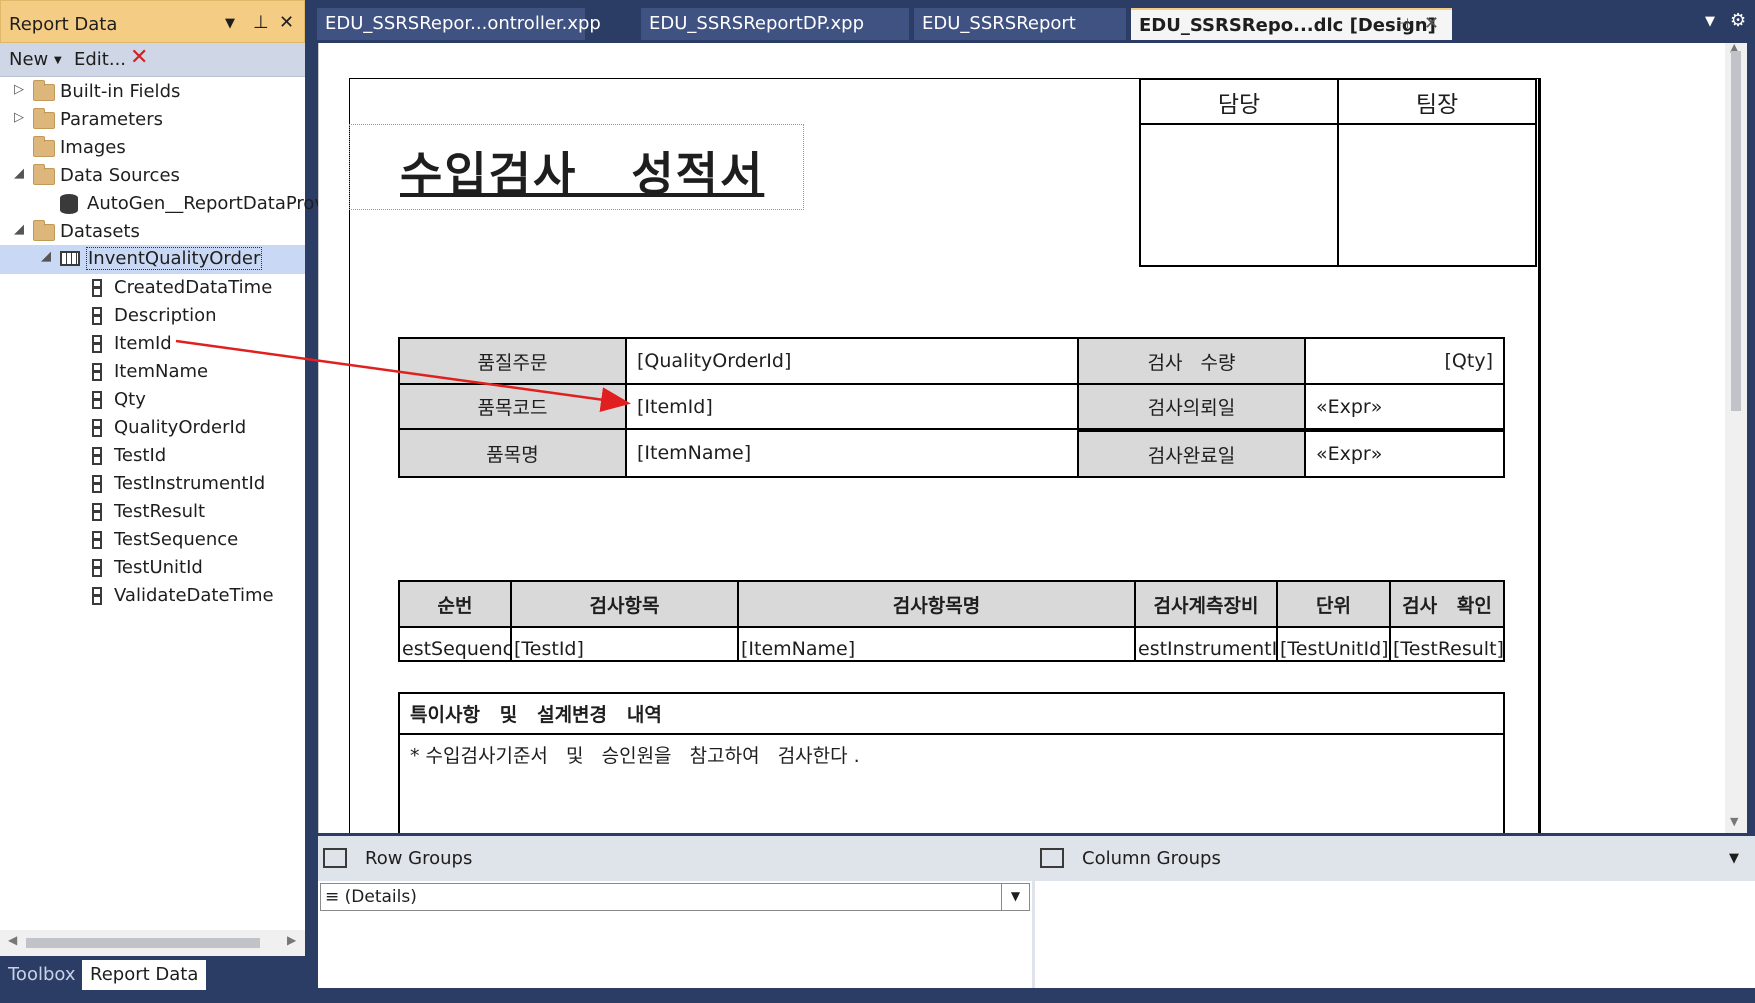  I want to click on report-data-toolbar: New ▼ Edit... ✕, so click(152, 60).